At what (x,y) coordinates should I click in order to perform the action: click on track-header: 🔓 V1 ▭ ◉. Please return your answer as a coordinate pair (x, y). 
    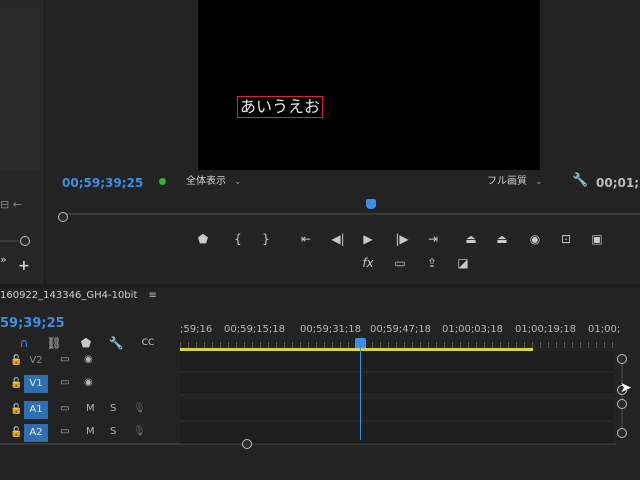
    Looking at the image, I should click on (90, 384).